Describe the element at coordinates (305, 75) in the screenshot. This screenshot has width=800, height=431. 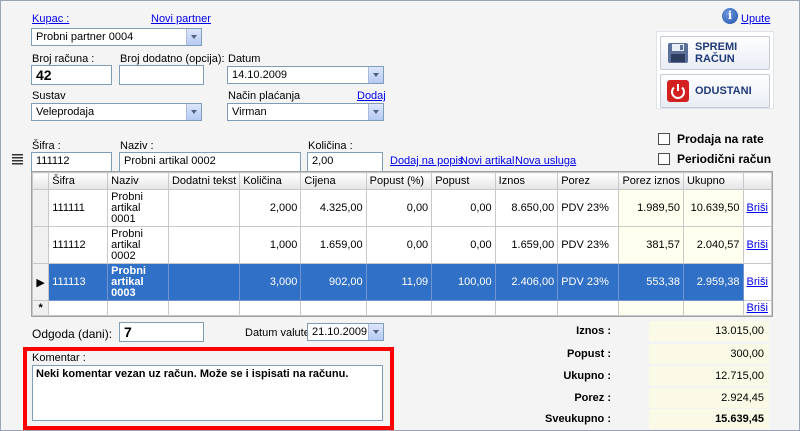
I see `datum-picker: 14.10.2009` at that location.